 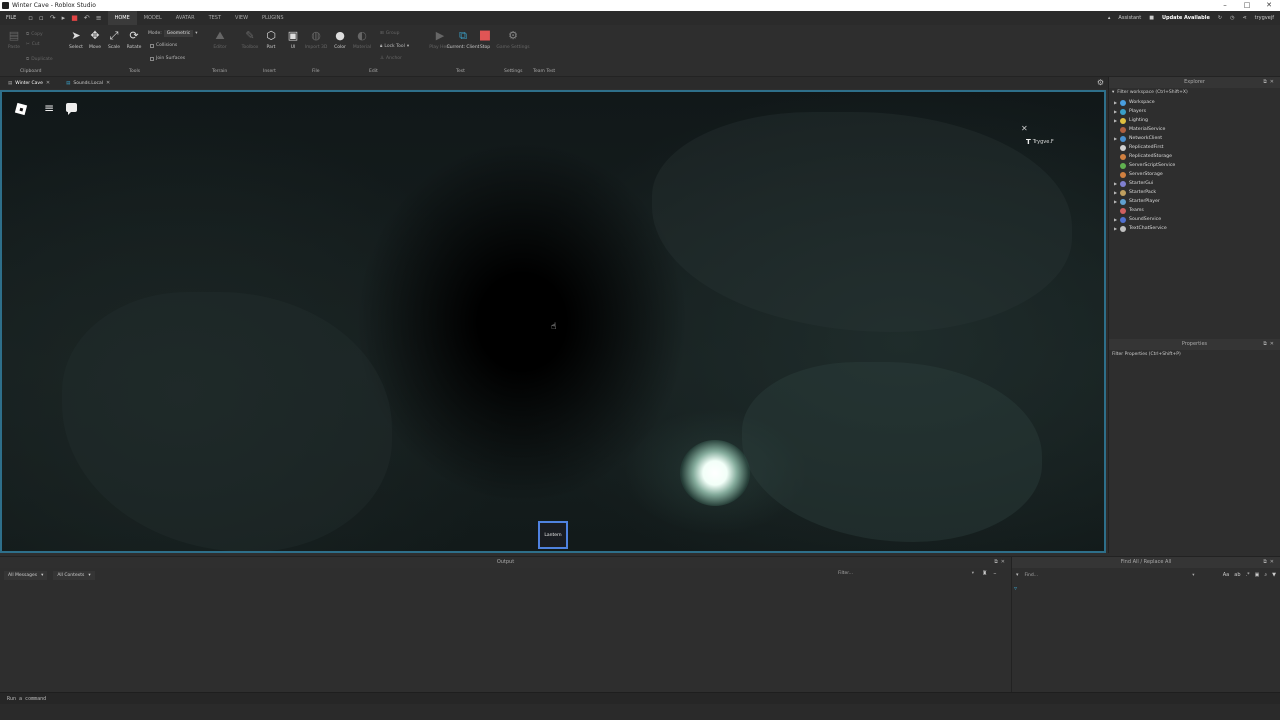 What do you see at coordinates (23, 699) in the screenshot?
I see `command-input: Run a command` at bounding box center [23, 699].